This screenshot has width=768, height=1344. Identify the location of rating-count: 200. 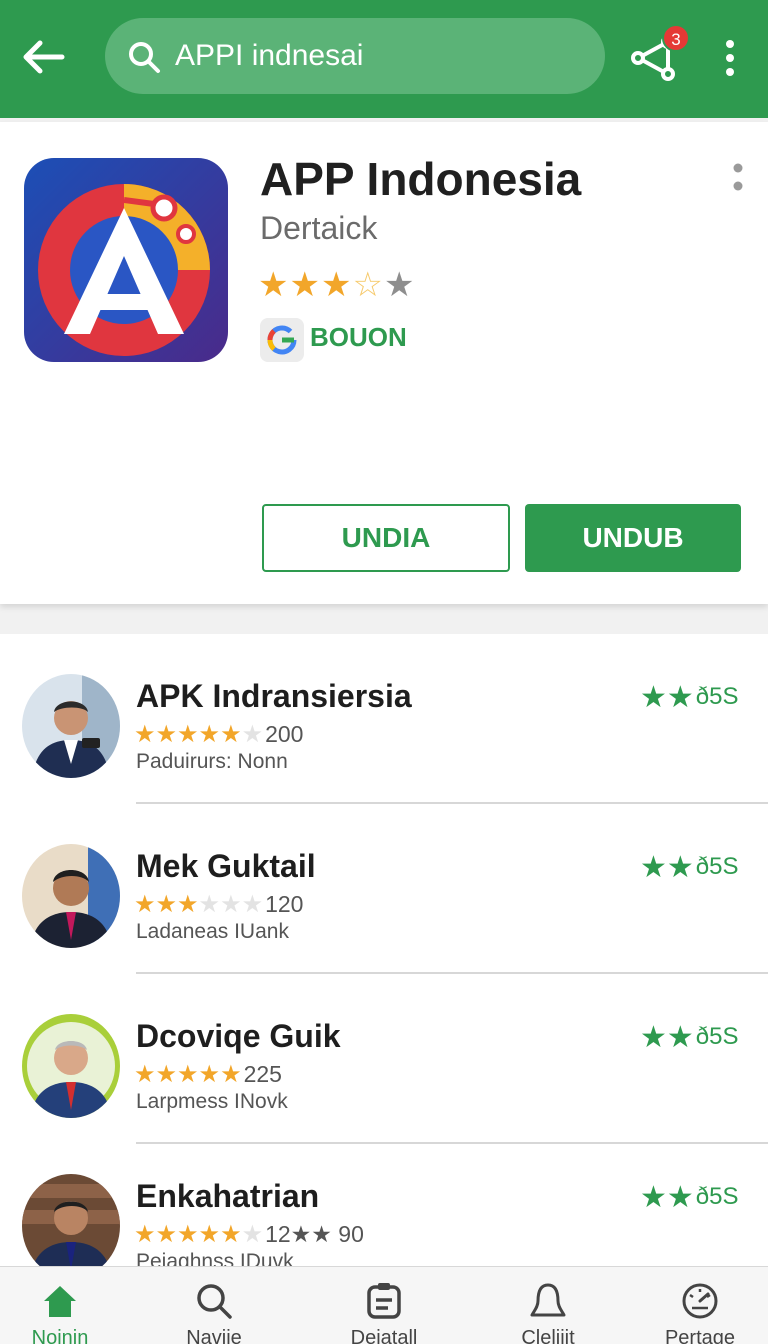
(284, 734).